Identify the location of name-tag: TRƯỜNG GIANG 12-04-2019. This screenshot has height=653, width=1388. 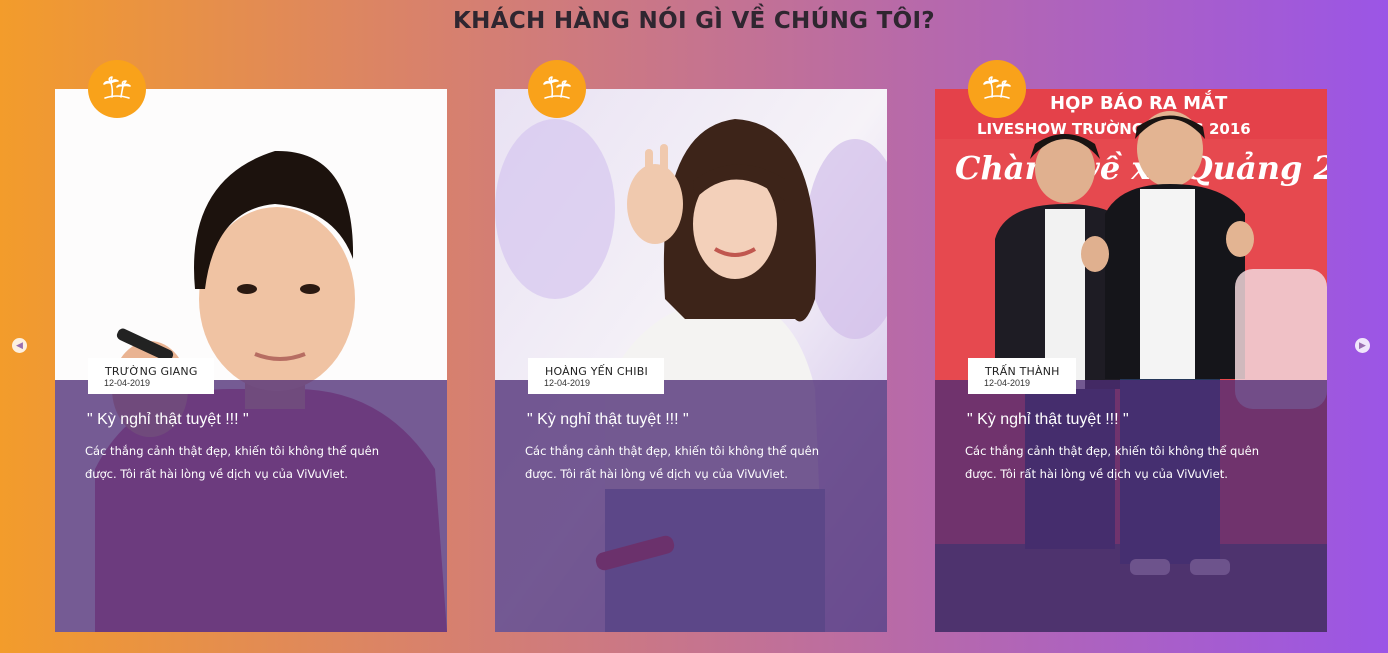
(151, 376).